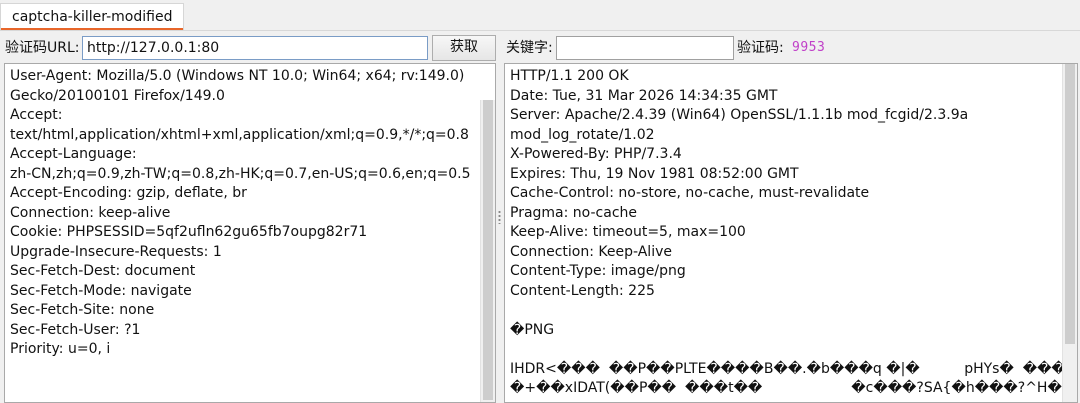 The width and height of the screenshot is (1080, 403). Describe the element at coordinates (60, 349) in the screenshot. I see `text-line: Priority: u=0, i` at that location.